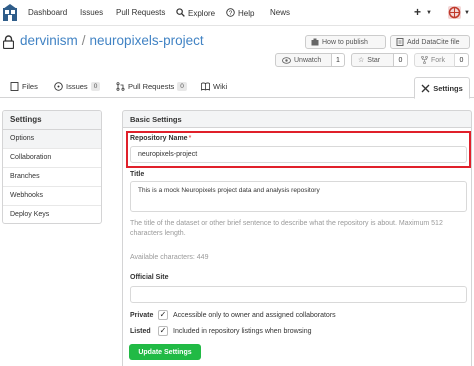 Image resolution: width=474 pixels, height=366 pixels. Describe the element at coordinates (52, 120) in the screenshot. I see `sidebar-header: Settings` at that location.